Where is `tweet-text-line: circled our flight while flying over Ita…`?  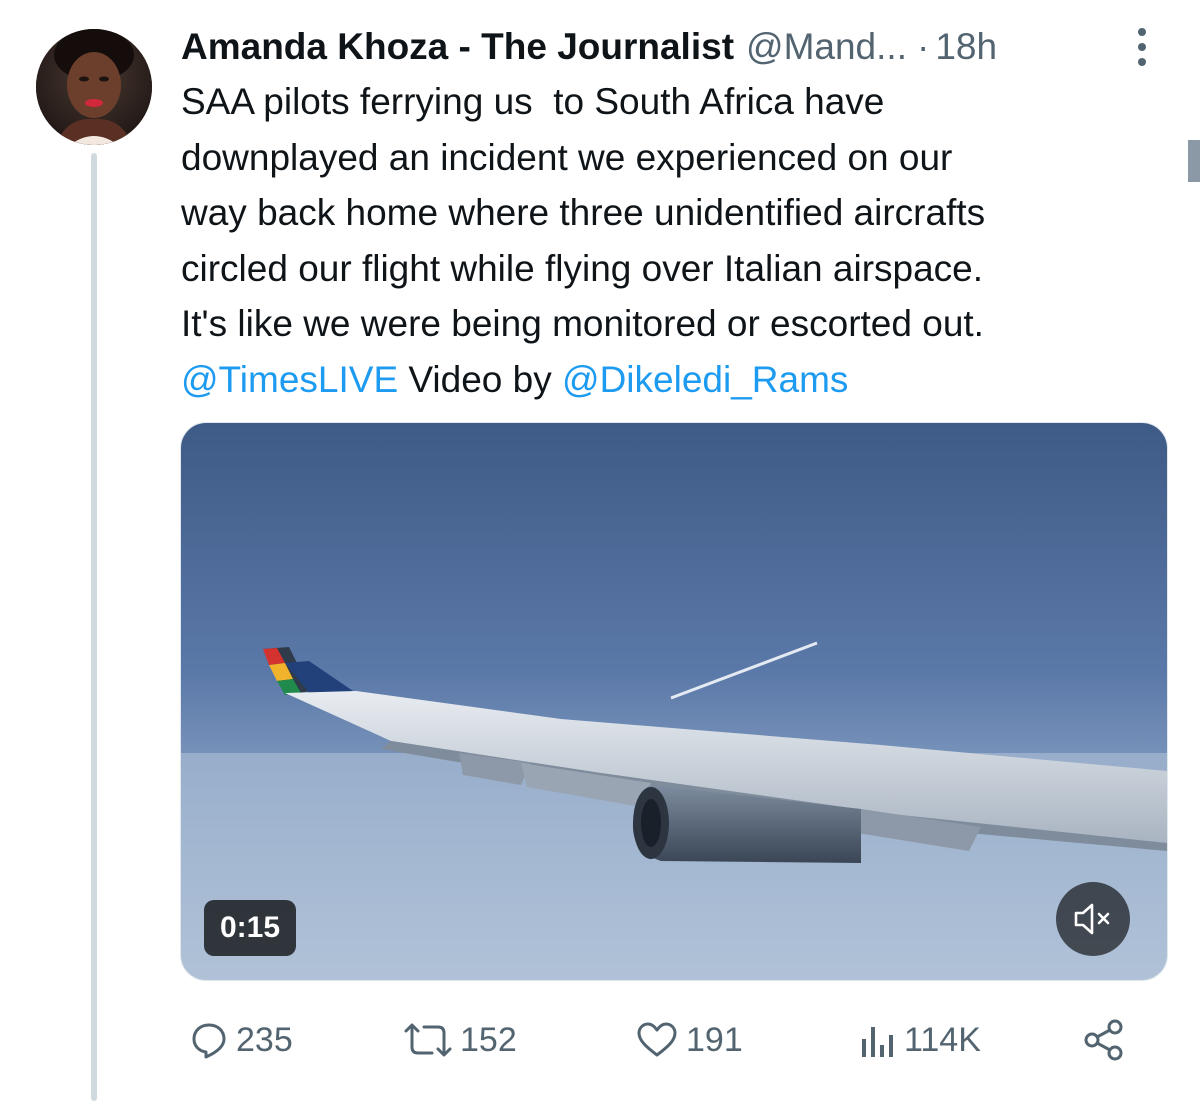 tweet-text-line: circled our flight while flying over Ita… is located at coordinates (676, 269).